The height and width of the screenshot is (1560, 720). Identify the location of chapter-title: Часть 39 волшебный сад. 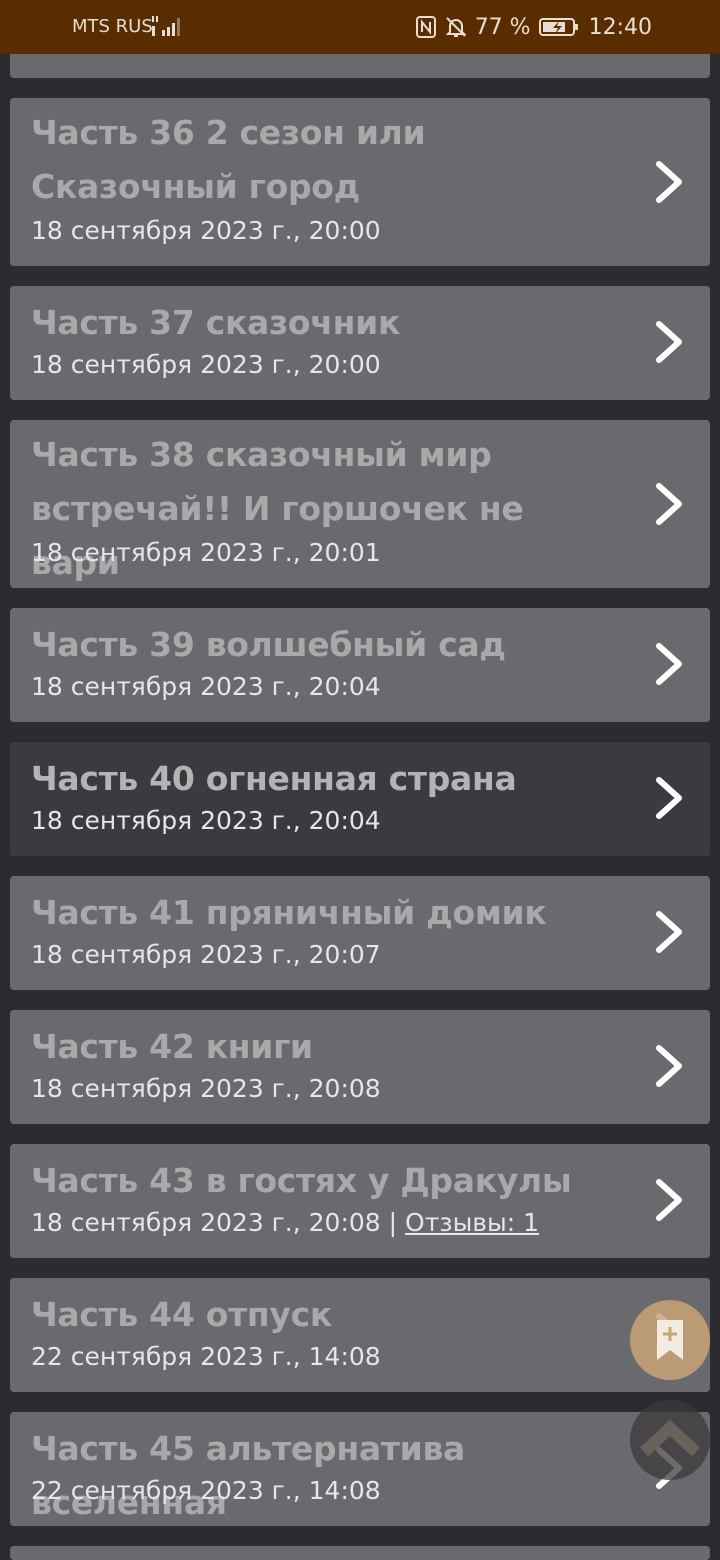
(325, 645).